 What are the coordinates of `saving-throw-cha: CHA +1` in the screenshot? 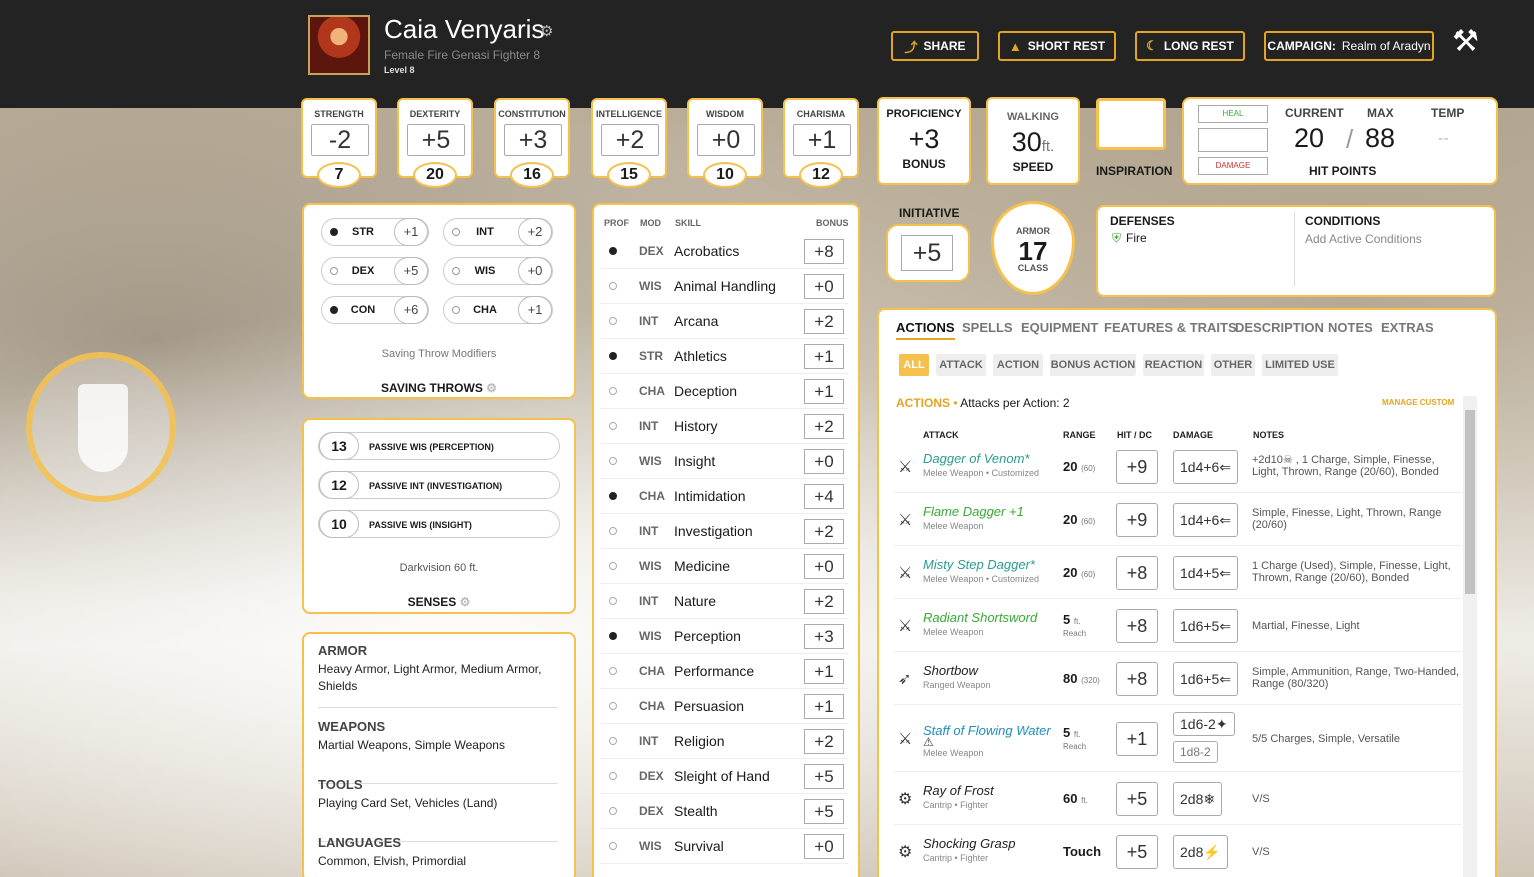 It's located at (498, 310).